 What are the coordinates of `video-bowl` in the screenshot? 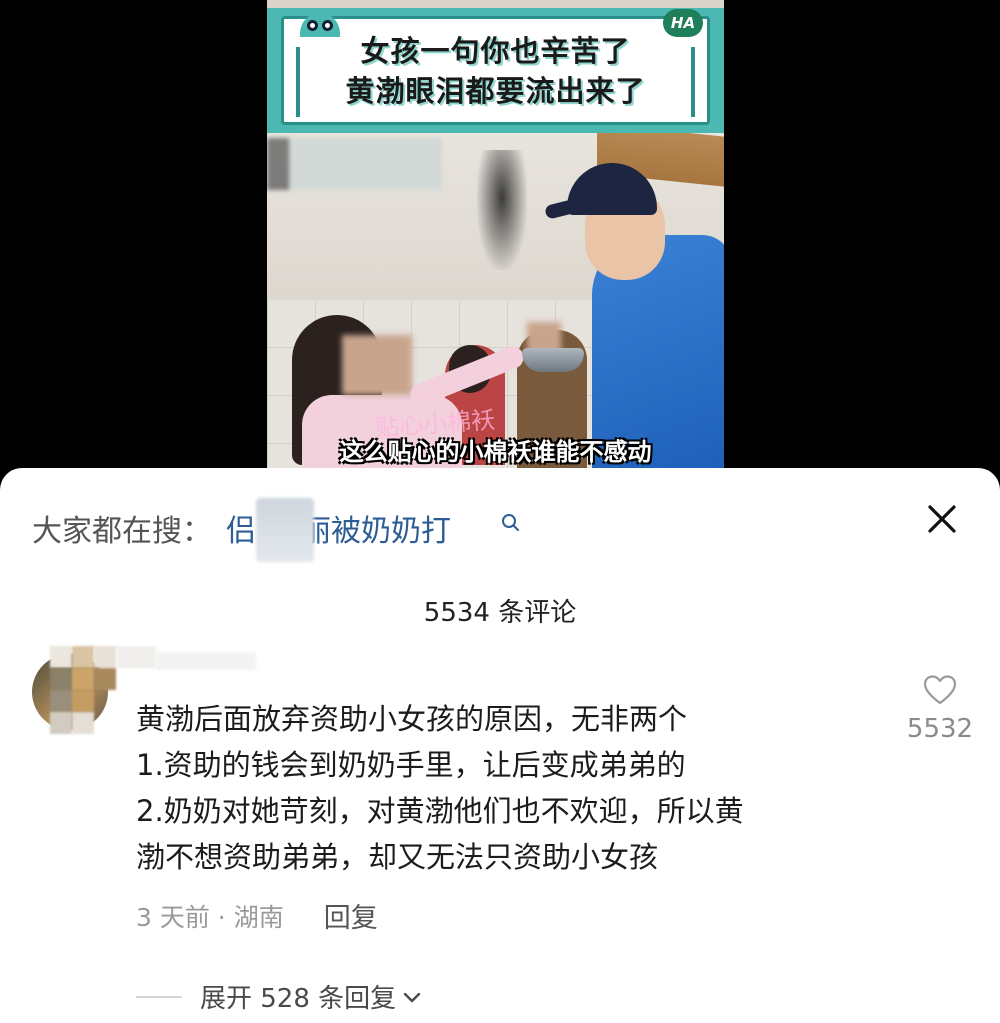 It's located at (553, 360).